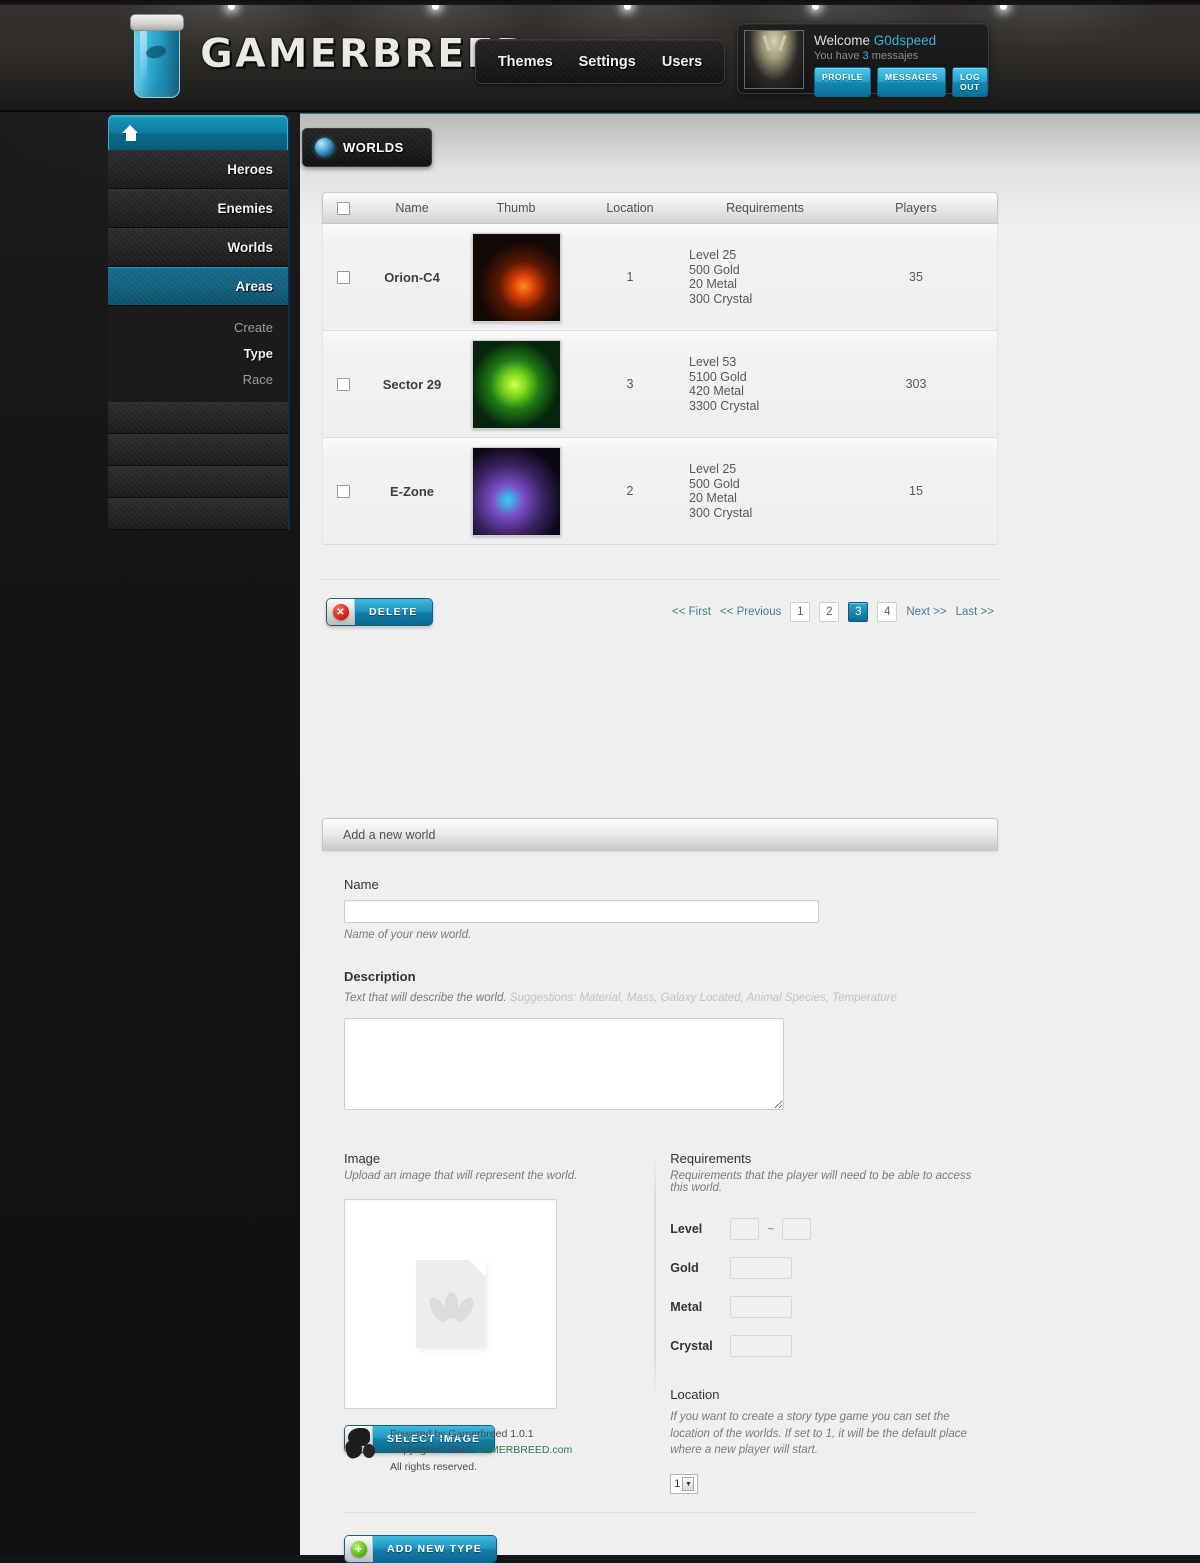  I want to click on sidebar-item-worlds: Worlds, so click(198, 247).